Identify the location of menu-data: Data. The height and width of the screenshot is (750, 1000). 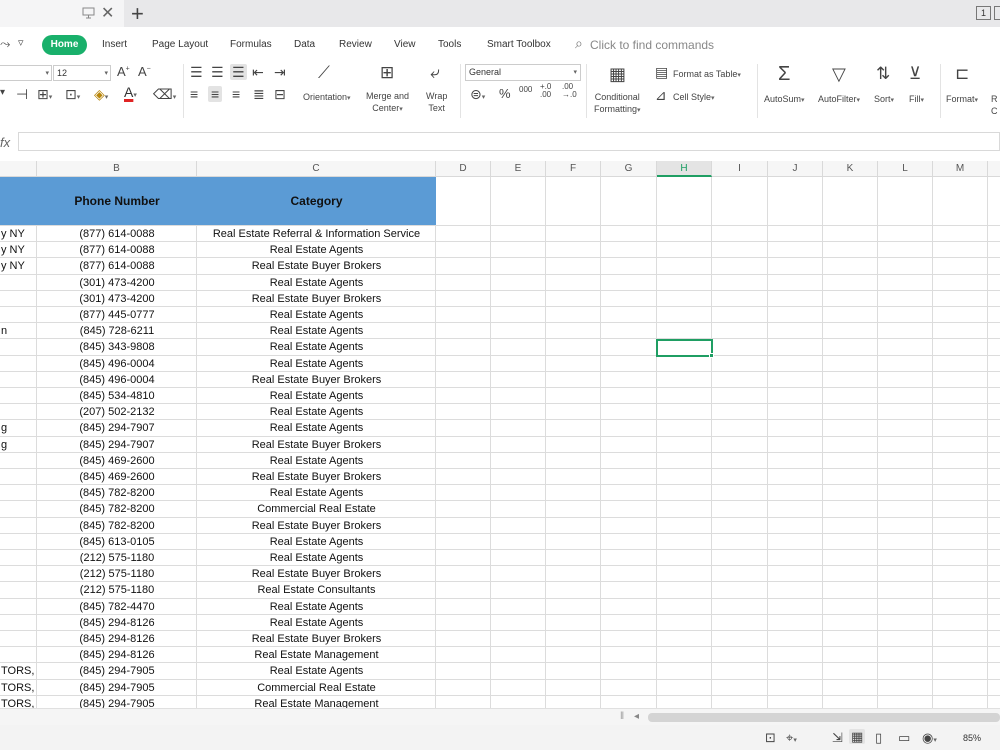
(304, 44).